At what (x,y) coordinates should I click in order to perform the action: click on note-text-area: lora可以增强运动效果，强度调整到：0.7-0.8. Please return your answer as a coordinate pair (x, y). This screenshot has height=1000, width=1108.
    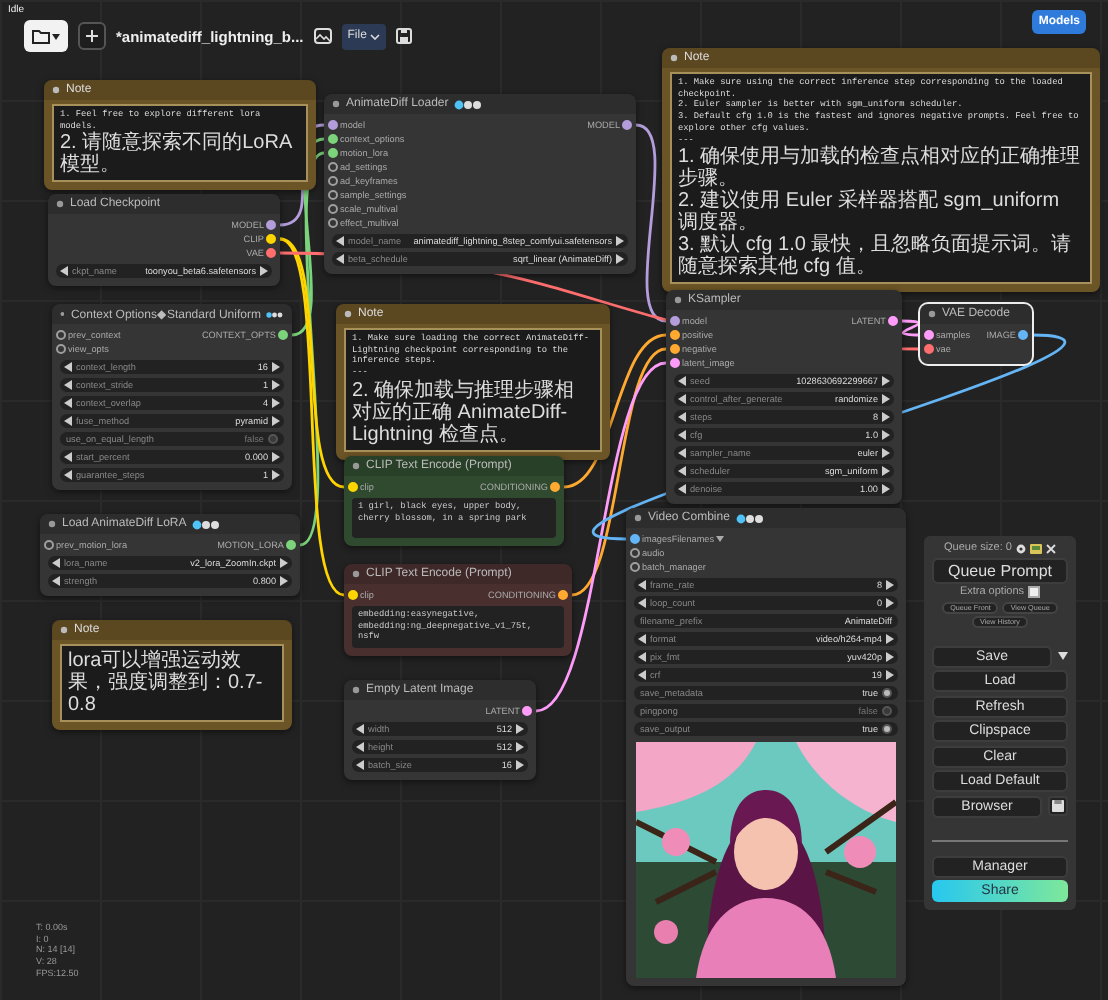
    Looking at the image, I should click on (172, 683).